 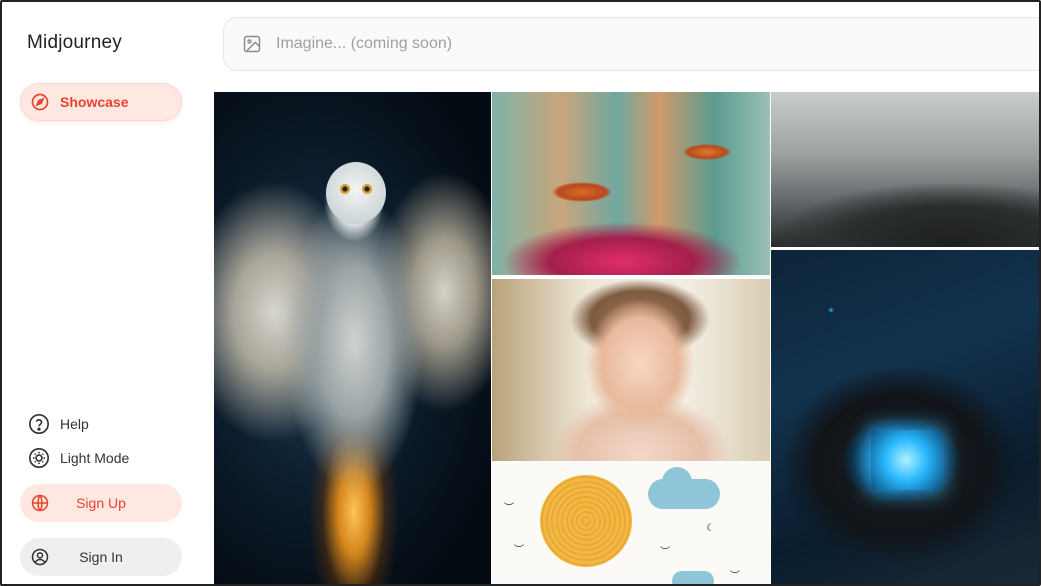 What do you see at coordinates (101, 503) in the screenshot?
I see `sign-up-button: Sign Up` at bounding box center [101, 503].